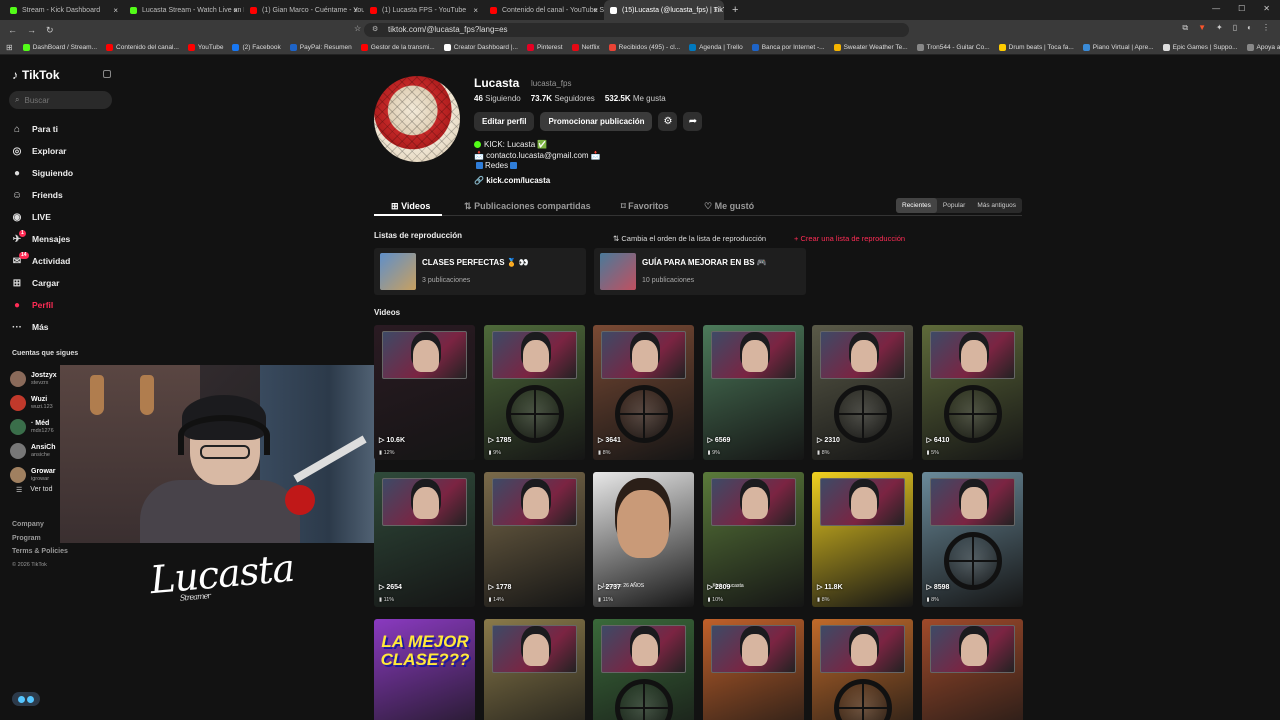 This screenshot has height=720, width=1280. I want to click on promote-post-button: Promocionar publicación, so click(596, 121).